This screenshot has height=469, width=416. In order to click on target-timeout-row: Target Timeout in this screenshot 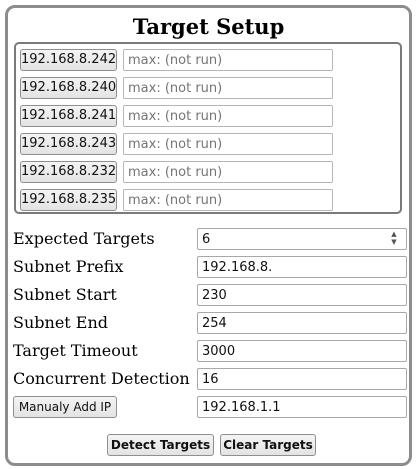, I will do `click(210, 351)`.